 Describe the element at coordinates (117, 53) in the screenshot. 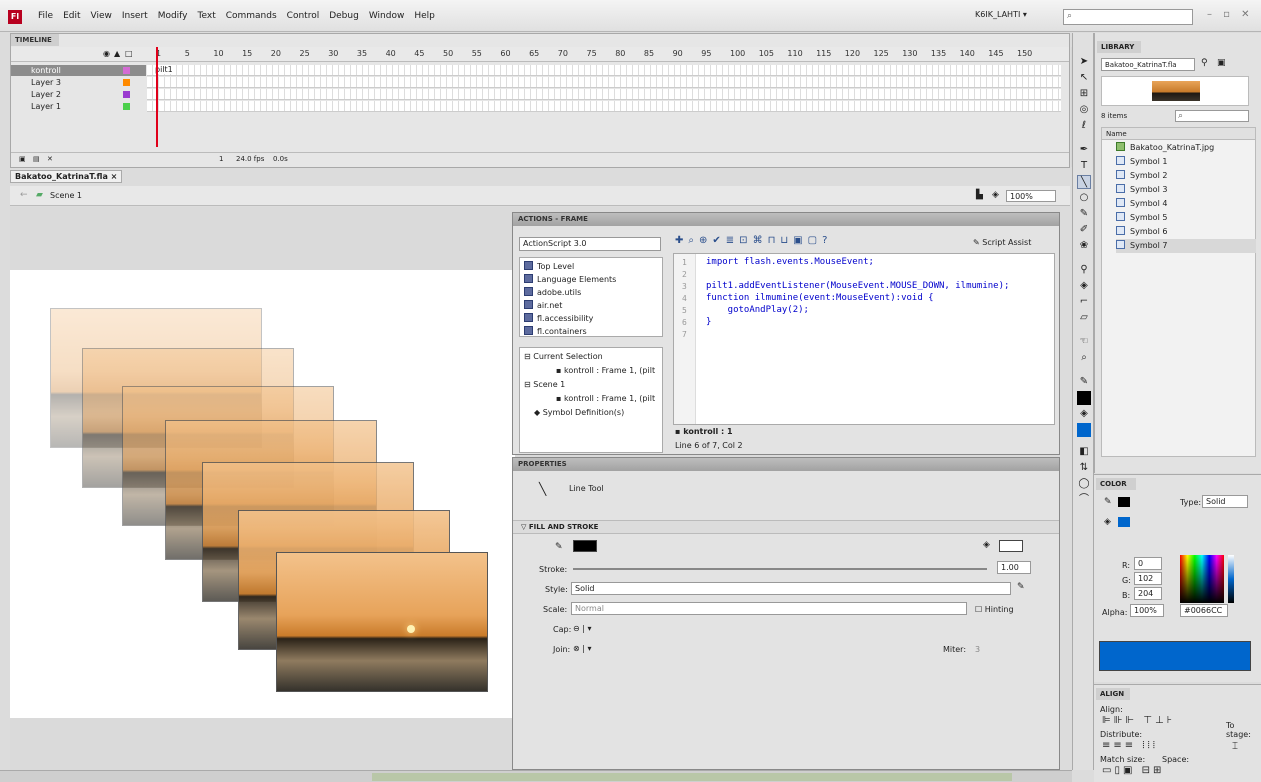

I see `lock-icon: ▲` at that location.